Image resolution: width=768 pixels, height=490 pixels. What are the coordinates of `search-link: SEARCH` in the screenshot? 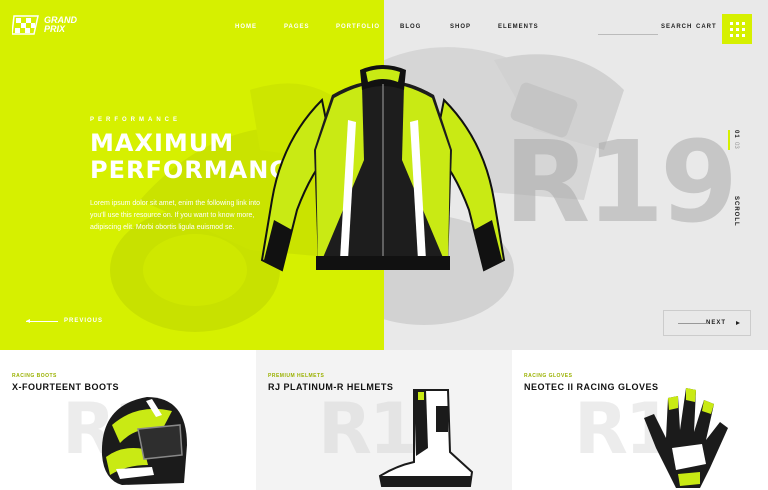 It's located at (676, 27).